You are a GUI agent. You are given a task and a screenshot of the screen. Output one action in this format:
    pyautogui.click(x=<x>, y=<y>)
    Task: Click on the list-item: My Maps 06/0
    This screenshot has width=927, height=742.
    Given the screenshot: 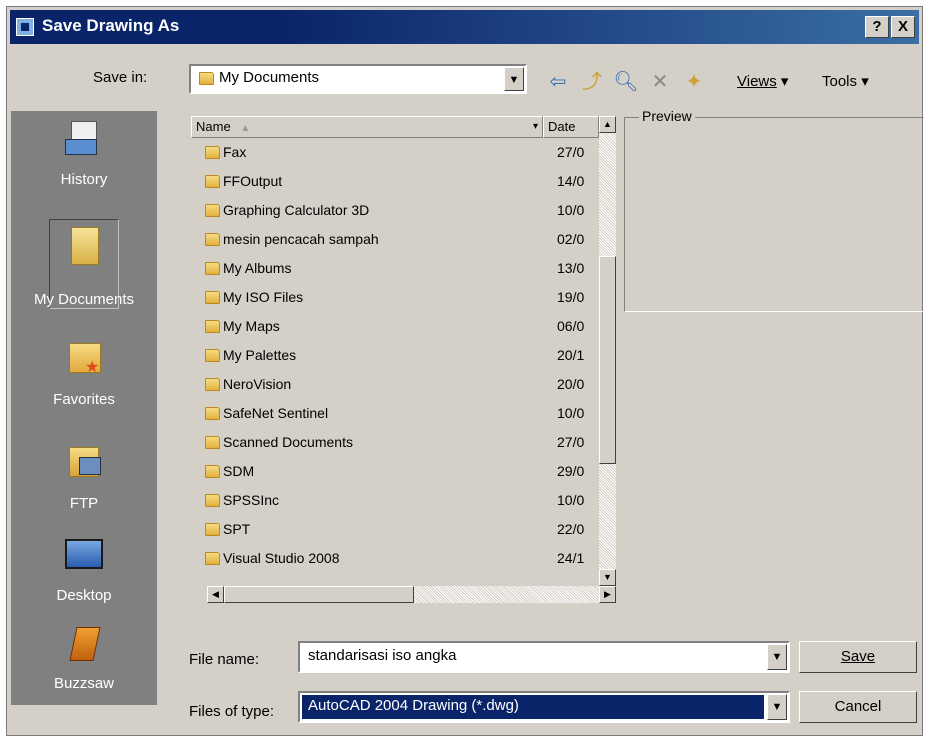 What is the action you would take?
    pyautogui.click(x=393, y=326)
    